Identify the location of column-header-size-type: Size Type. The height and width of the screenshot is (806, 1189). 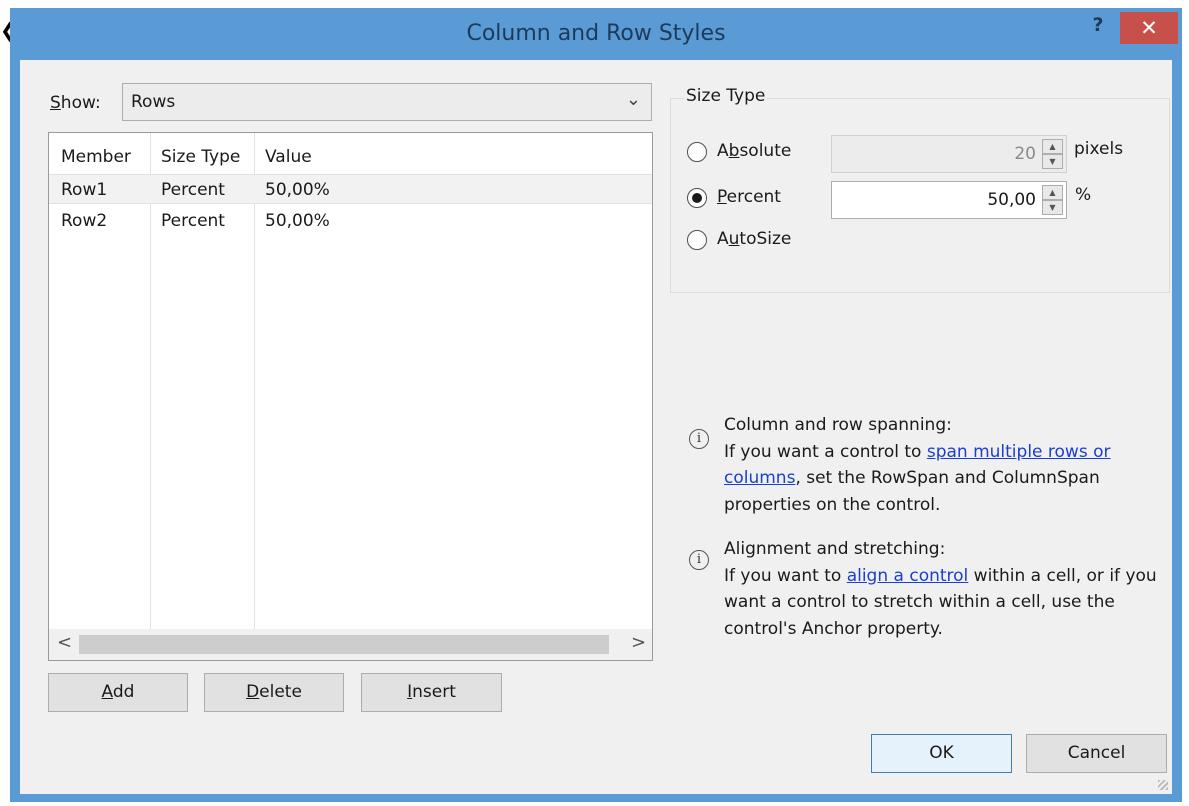
(200, 157).